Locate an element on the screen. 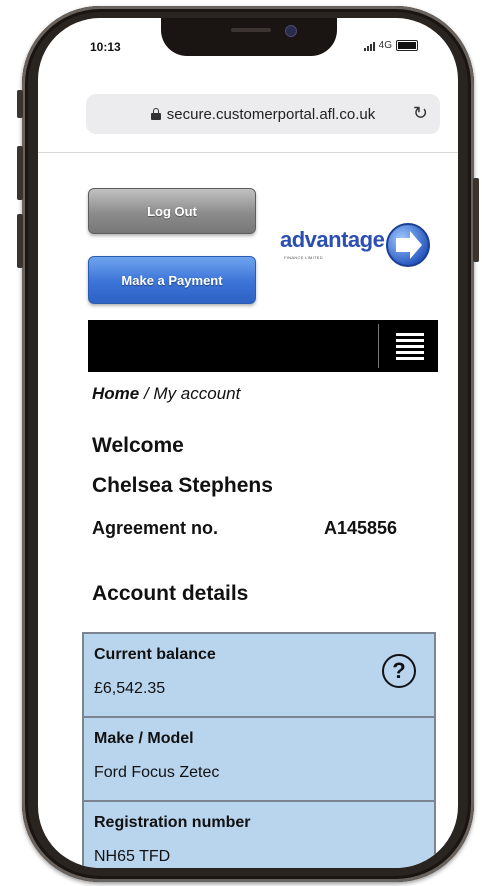  status-indicators: 4G is located at coordinates (390, 45).